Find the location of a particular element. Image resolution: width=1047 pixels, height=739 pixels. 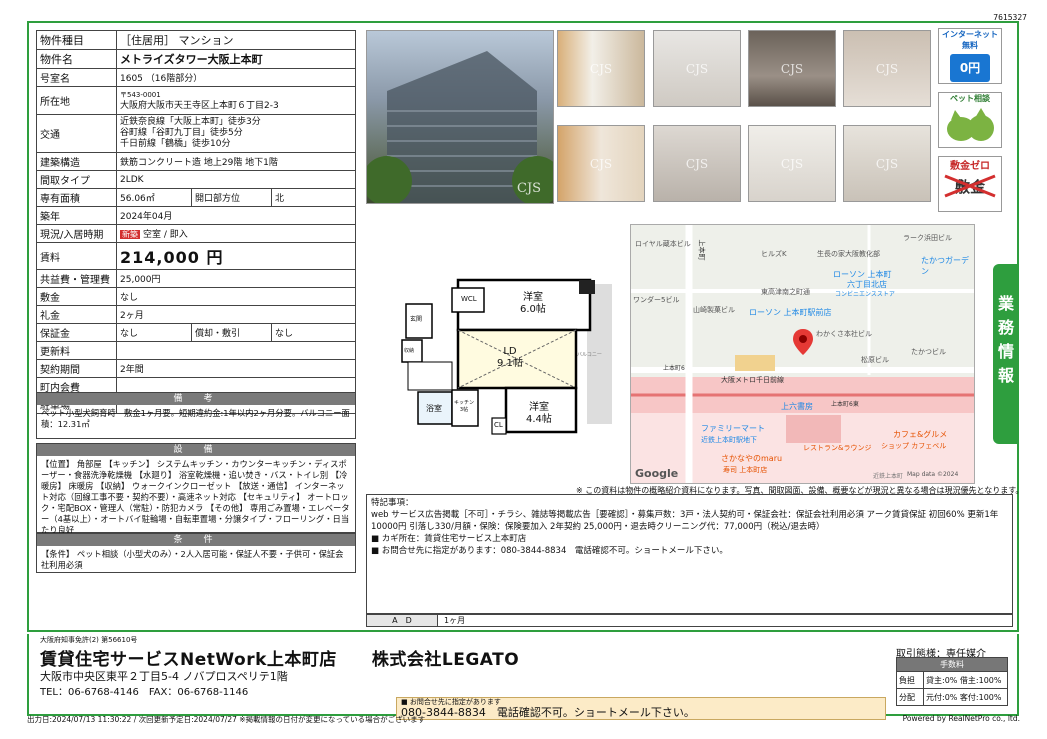

building-exterior-photo: CJS is located at coordinates (460, 117).